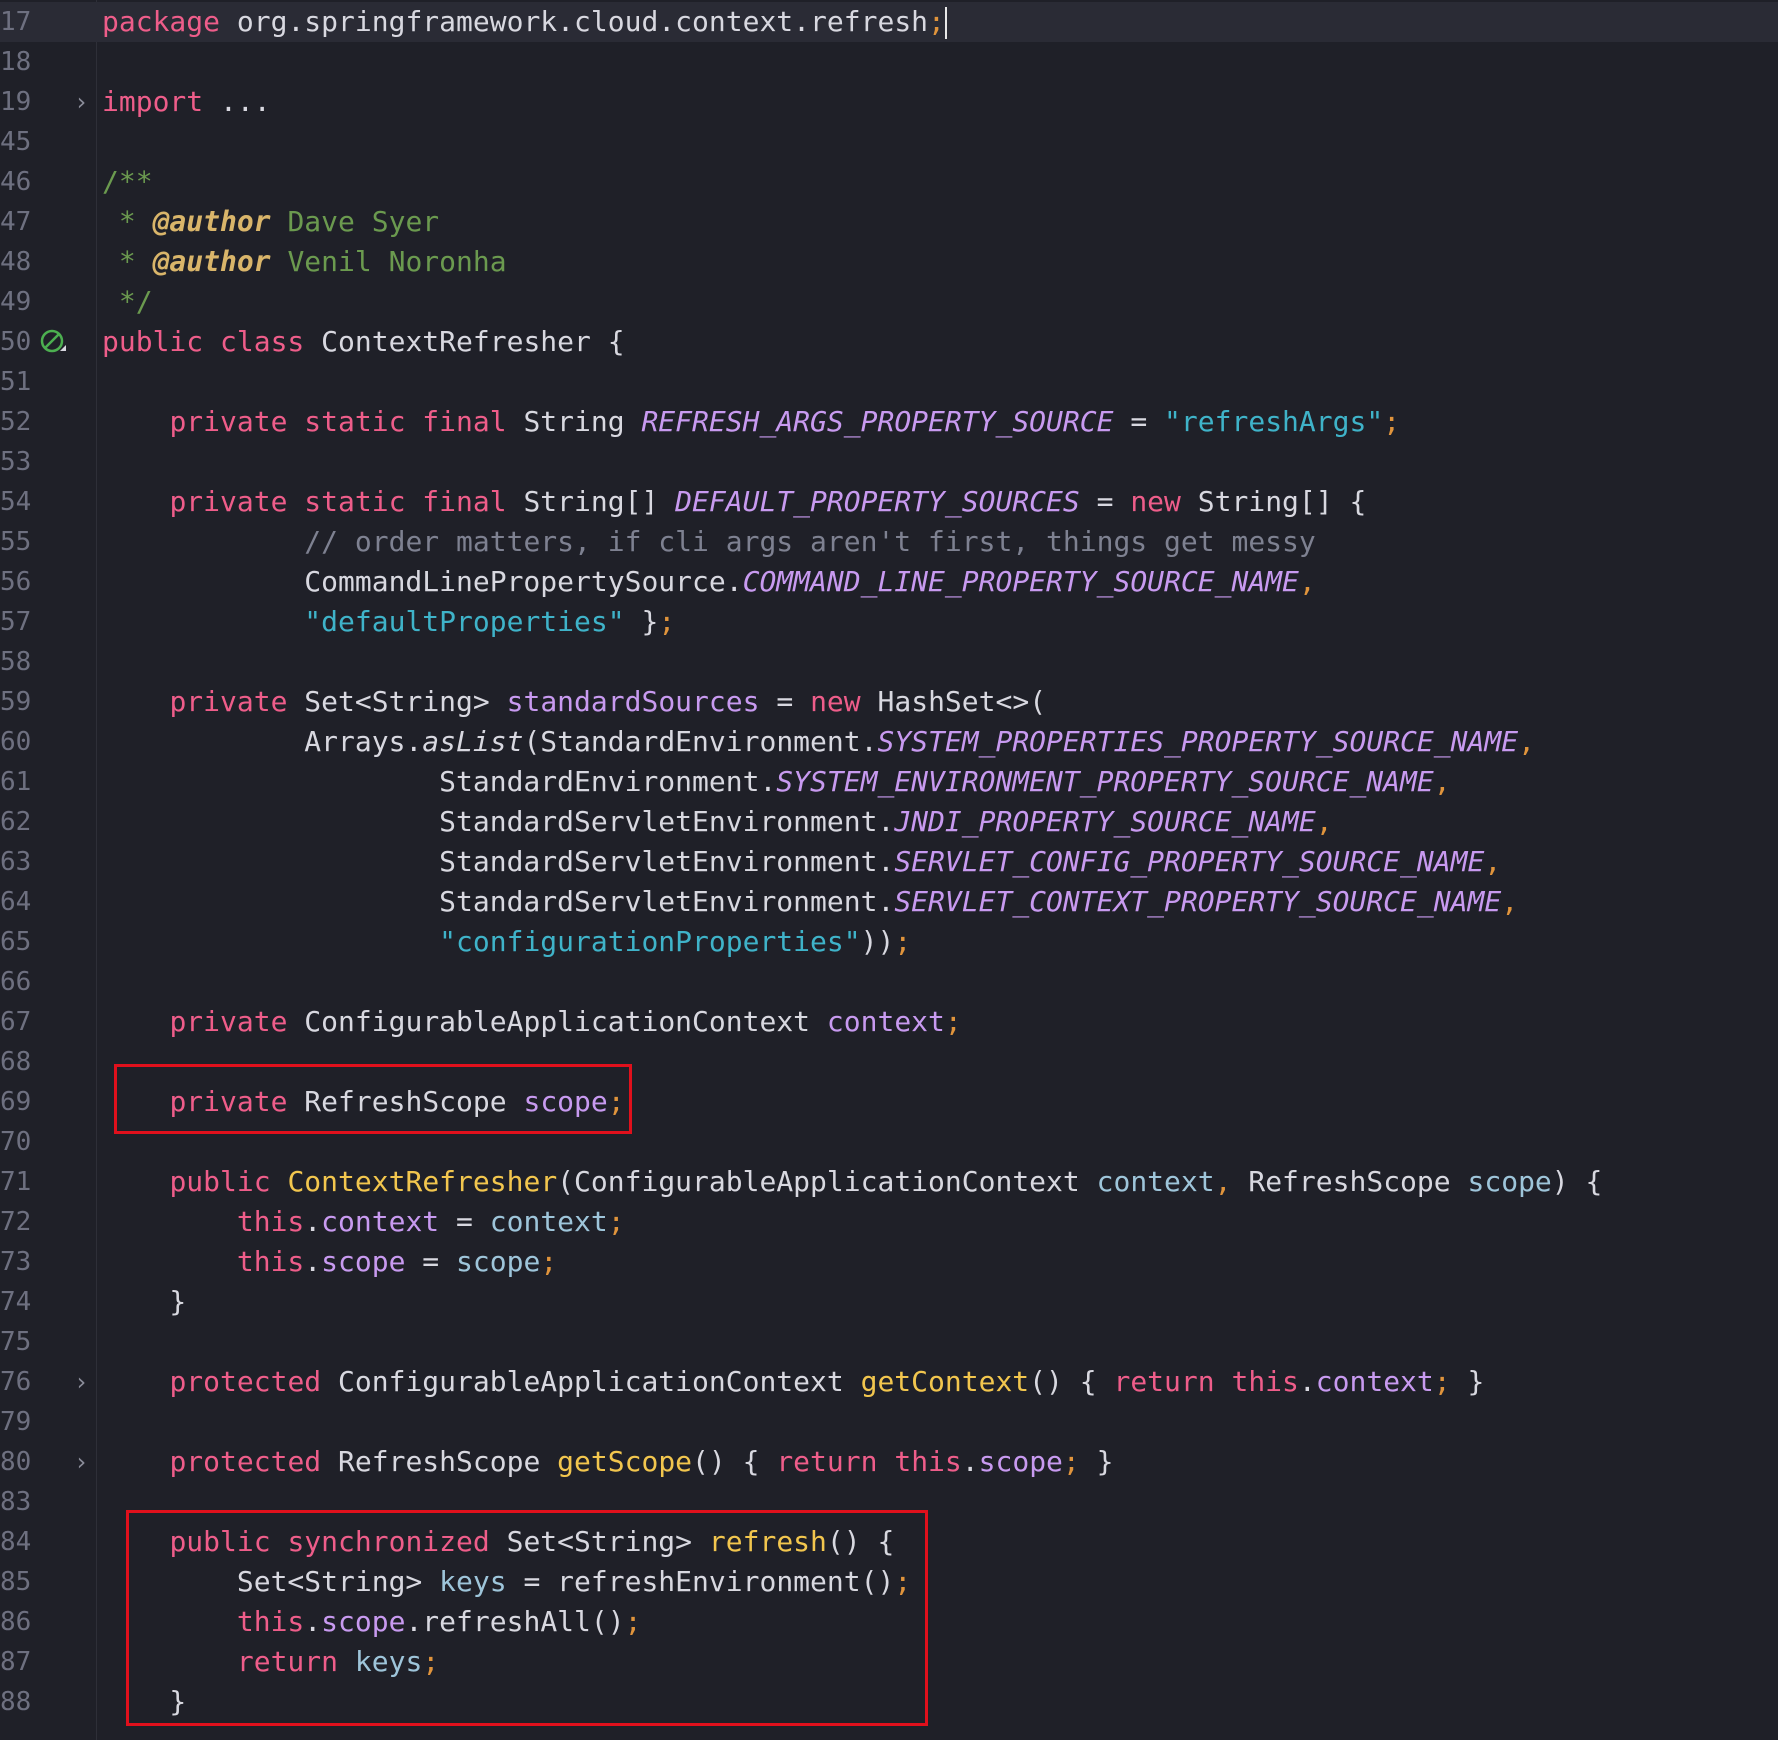 The width and height of the screenshot is (1778, 1740). Describe the element at coordinates (527, 1618) in the screenshot. I see `highlight-box-refresh-method` at that location.